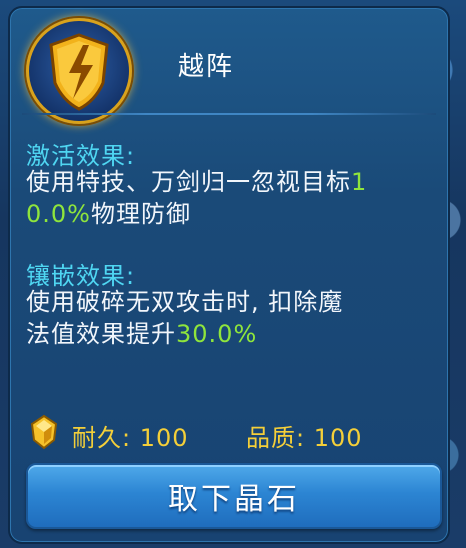 The image size is (466, 548). I want to click on durability-stat: 耐久: 100, so click(130, 438).